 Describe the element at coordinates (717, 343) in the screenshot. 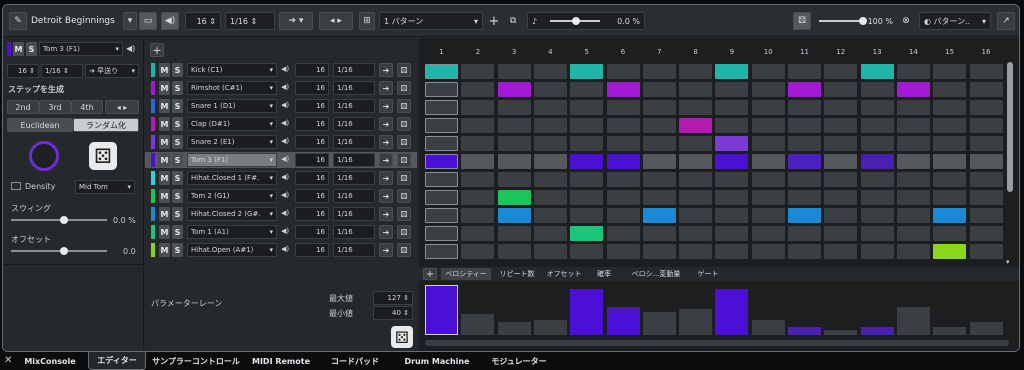

I see `horizontal-scrollbar` at that location.